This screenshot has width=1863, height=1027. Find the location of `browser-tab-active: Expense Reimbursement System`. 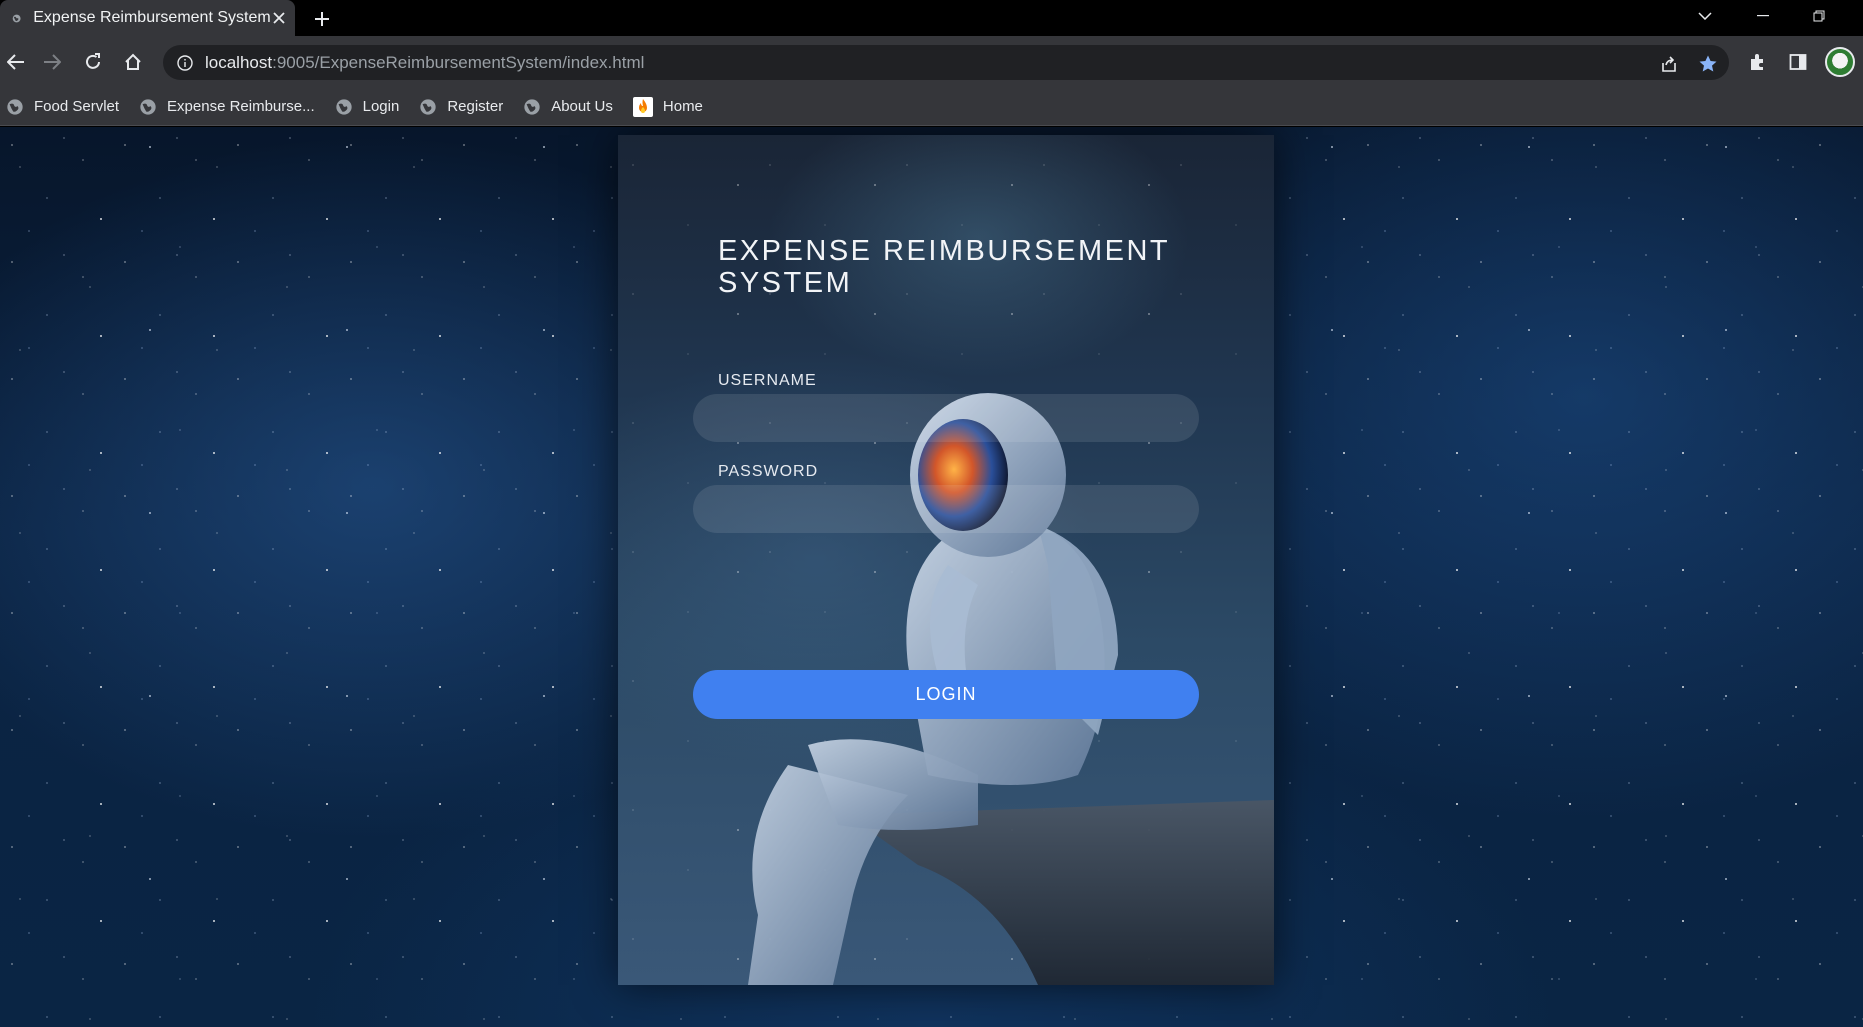

browser-tab-active: Expense Reimbursement System is located at coordinates (147, 18).